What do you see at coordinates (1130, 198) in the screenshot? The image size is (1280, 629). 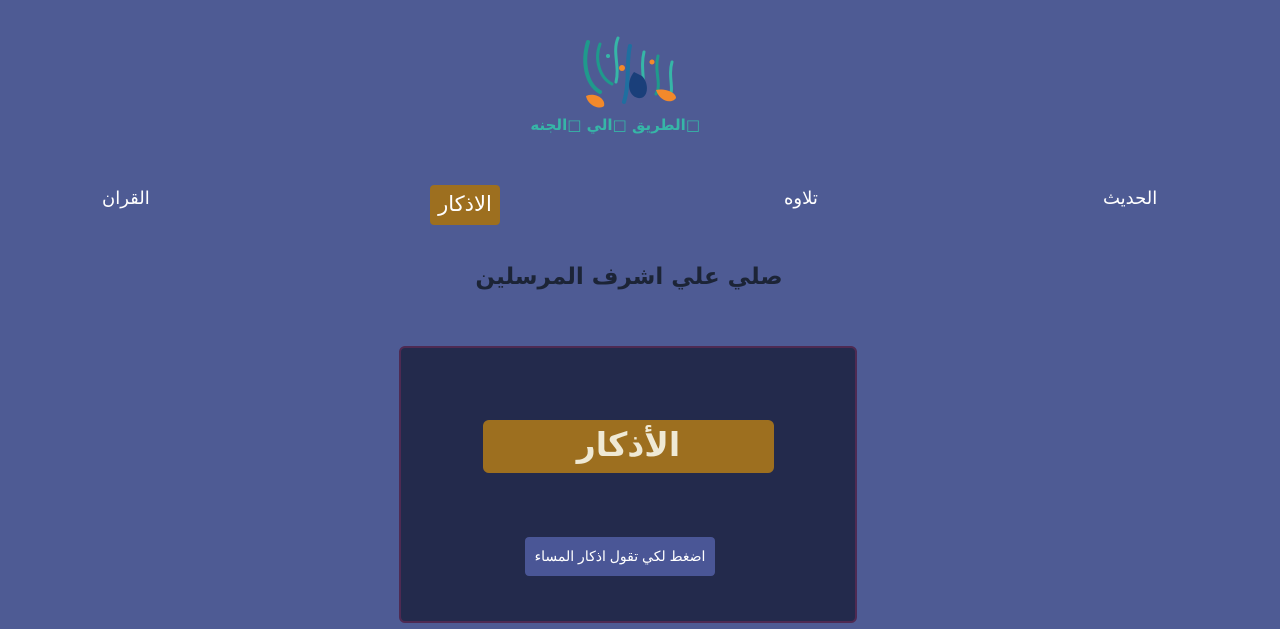 I see `nav-item-hadith: الحديث` at bounding box center [1130, 198].